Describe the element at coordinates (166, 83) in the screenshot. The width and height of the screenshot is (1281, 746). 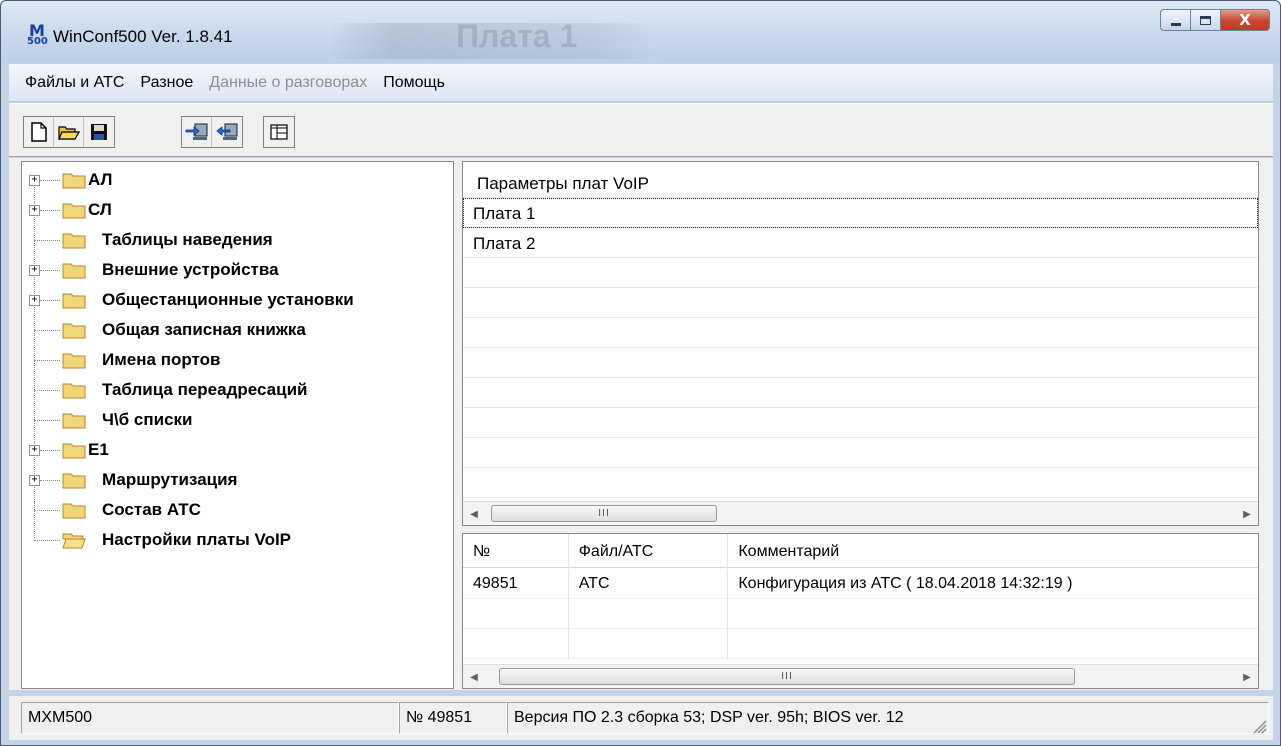
I see `menu-misc: Разное` at that location.